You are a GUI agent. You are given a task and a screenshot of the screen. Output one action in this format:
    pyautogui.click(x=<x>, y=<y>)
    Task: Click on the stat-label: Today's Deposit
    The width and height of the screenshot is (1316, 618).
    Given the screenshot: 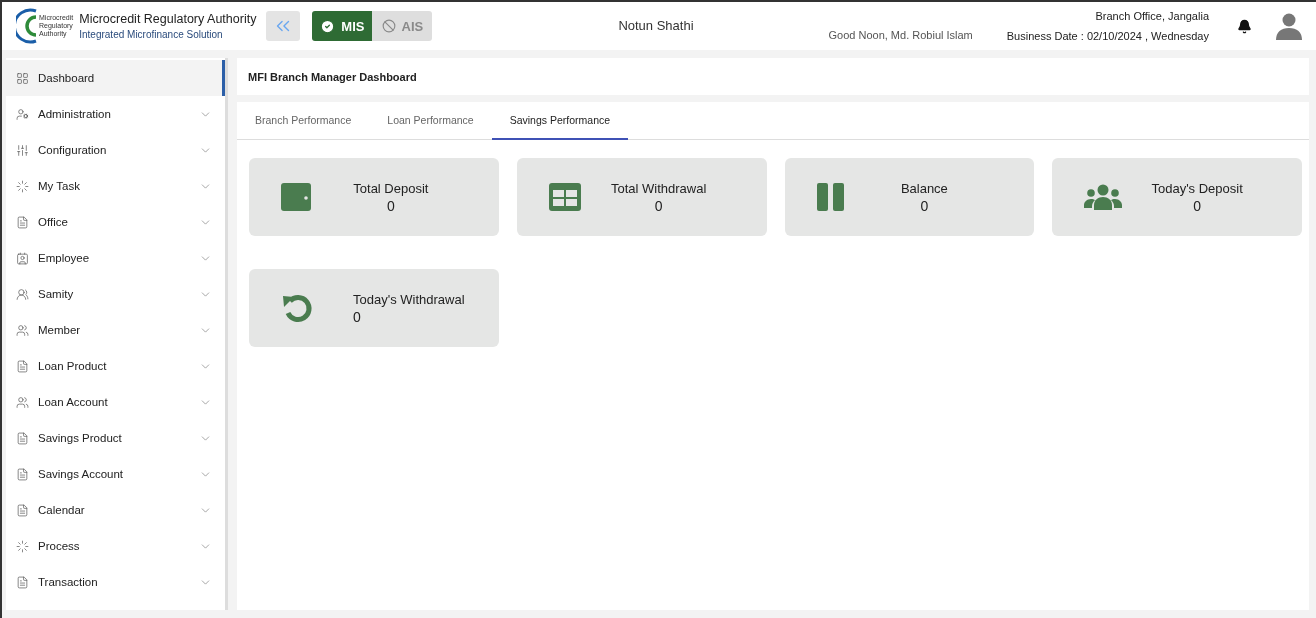 What is the action you would take?
    pyautogui.click(x=1197, y=188)
    